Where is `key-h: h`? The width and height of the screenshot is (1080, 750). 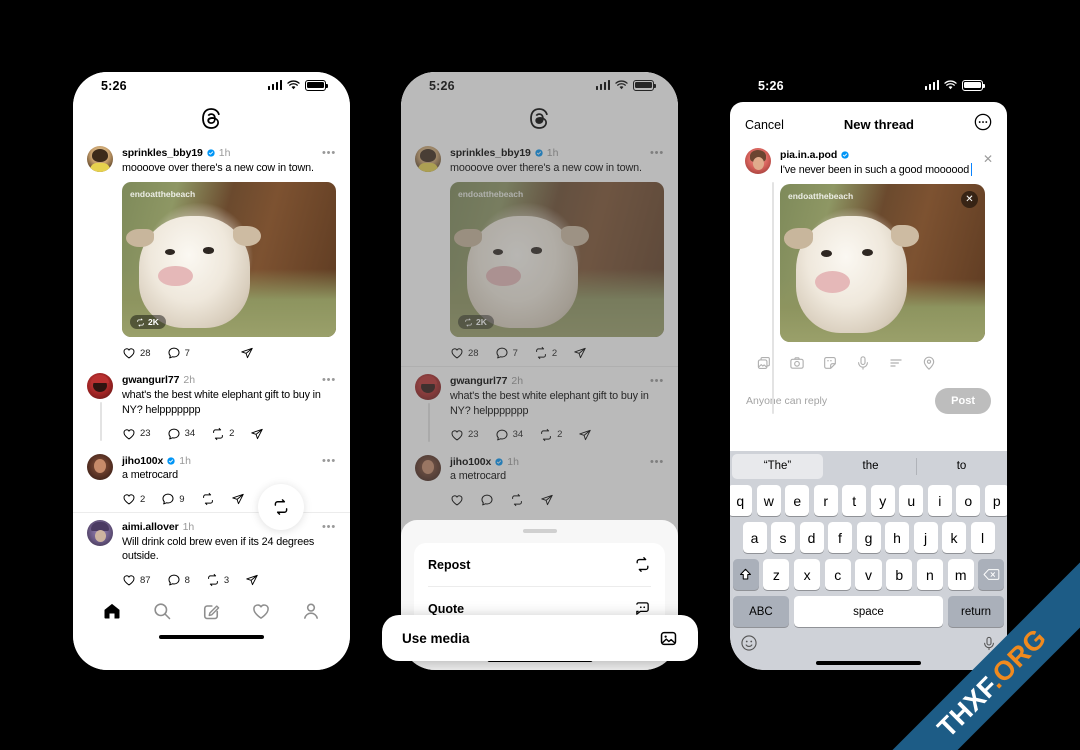
key-h: h is located at coordinates (897, 538).